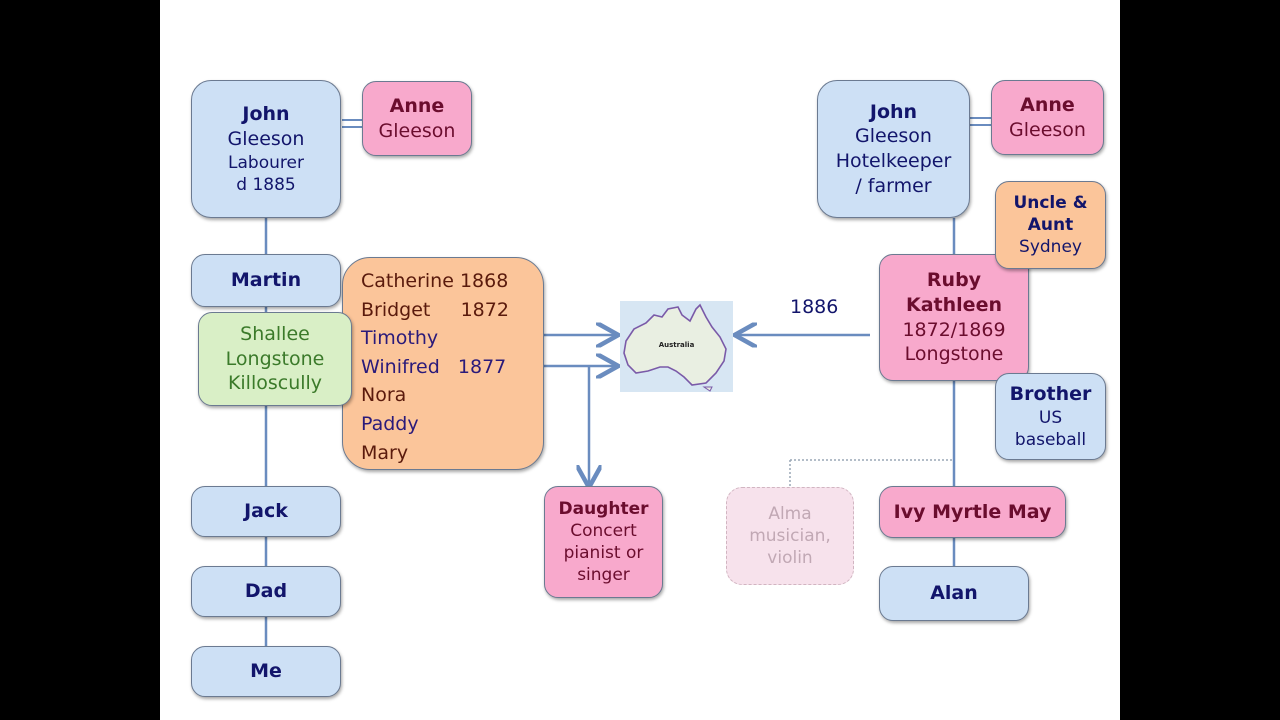  What do you see at coordinates (972, 512) in the screenshot?
I see `person-ivy-myrtle-may: Ivy Myrtle May` at bounding box center [972, 512].